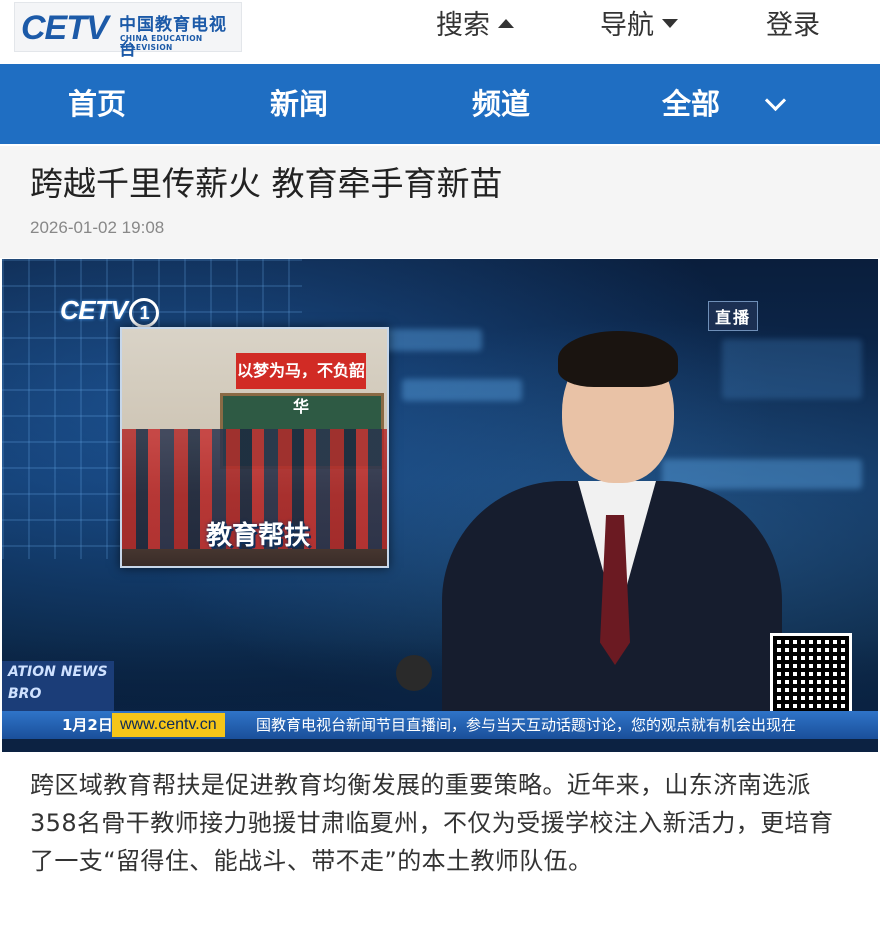  Describe the element at coordinates (254, 447) in the screenshot. I see `inset-news-image: 以梦为马，不负韶华 教育帮扶` at that location.